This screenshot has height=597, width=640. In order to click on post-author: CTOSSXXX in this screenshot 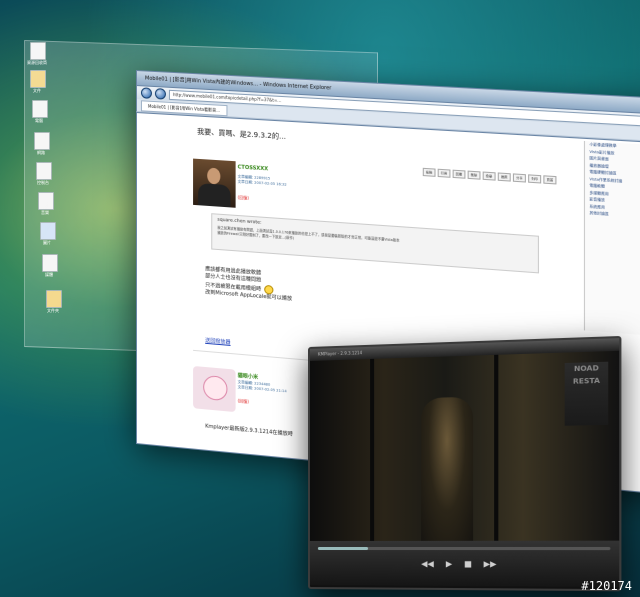, I will do `click(253, 168)`.